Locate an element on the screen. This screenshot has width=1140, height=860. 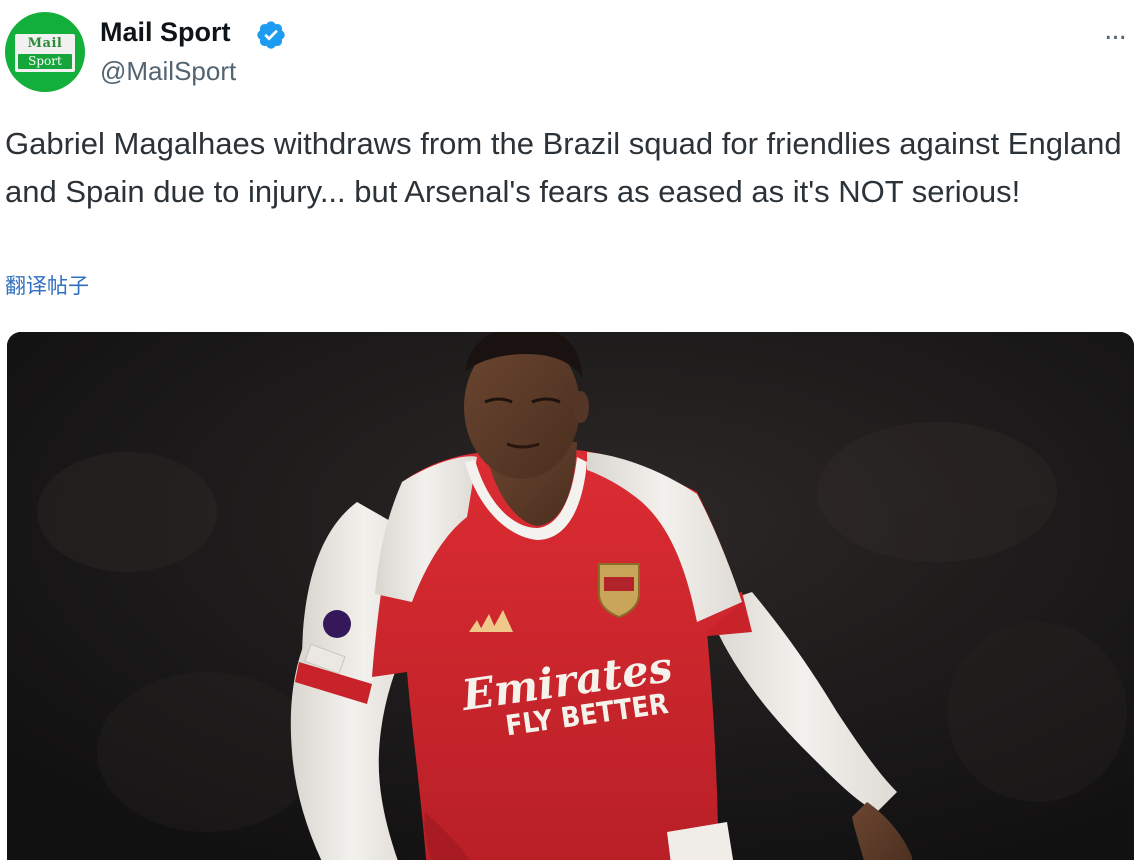
avatar: Mail Sport is located at coordinates (45, 52).